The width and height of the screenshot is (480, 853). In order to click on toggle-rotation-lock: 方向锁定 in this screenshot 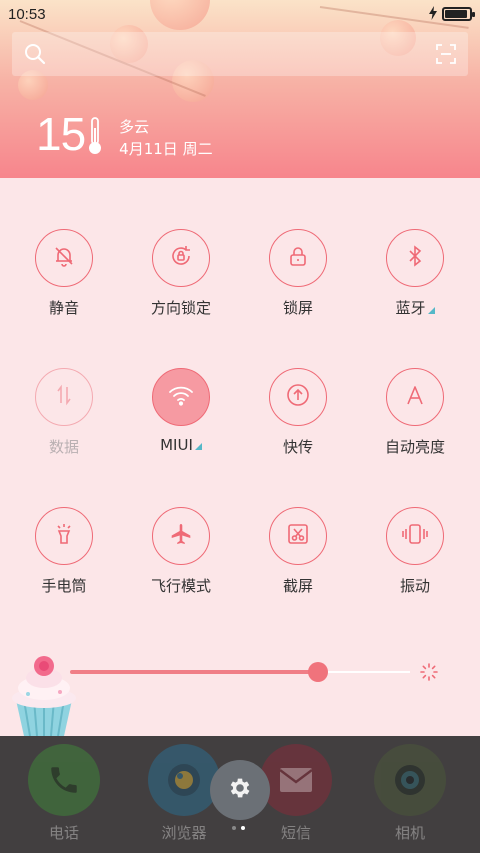, I will do `click(181, 273)`.